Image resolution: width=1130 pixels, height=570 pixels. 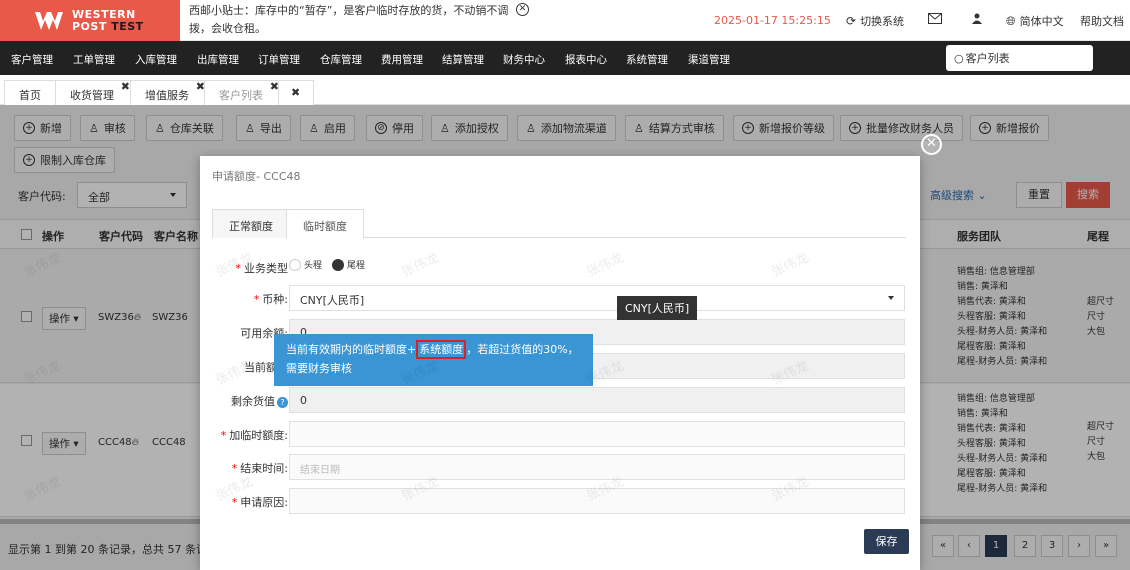 What do you see at coordinates (30, 95) in the screenshot?
I see `tab-home-label: 首页` at bounding box center [30, 95].